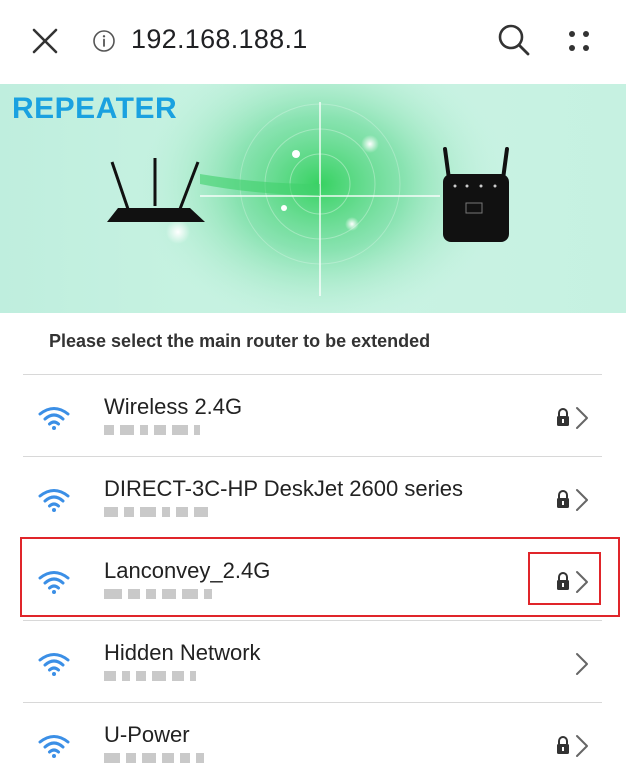 The height and width of the screenshot is (784, 626). What do you see at coordinates (579, 41) in the screenshot?
I see `more-options-icon` at bounding box center [579, 41].